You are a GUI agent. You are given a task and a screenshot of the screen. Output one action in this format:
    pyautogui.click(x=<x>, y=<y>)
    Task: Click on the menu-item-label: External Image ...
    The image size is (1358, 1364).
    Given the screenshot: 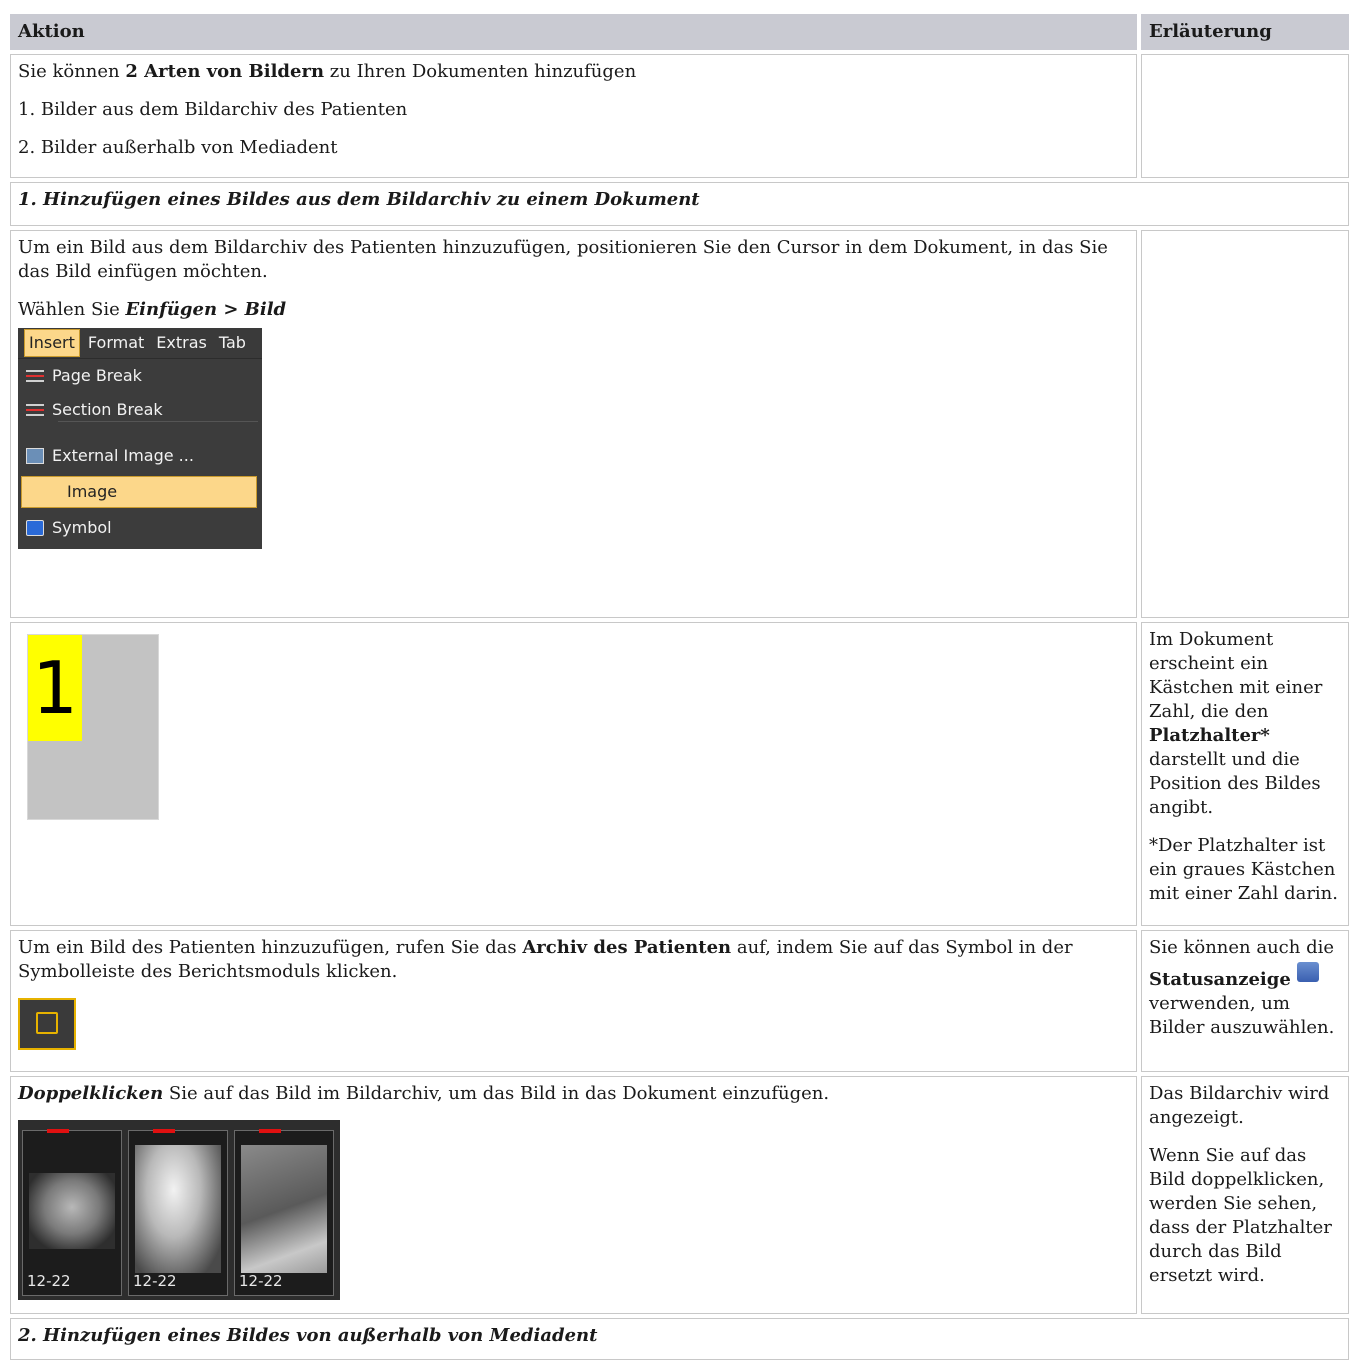 What is the action you would take?
    pyautogui.click(x=123, y=455)
    